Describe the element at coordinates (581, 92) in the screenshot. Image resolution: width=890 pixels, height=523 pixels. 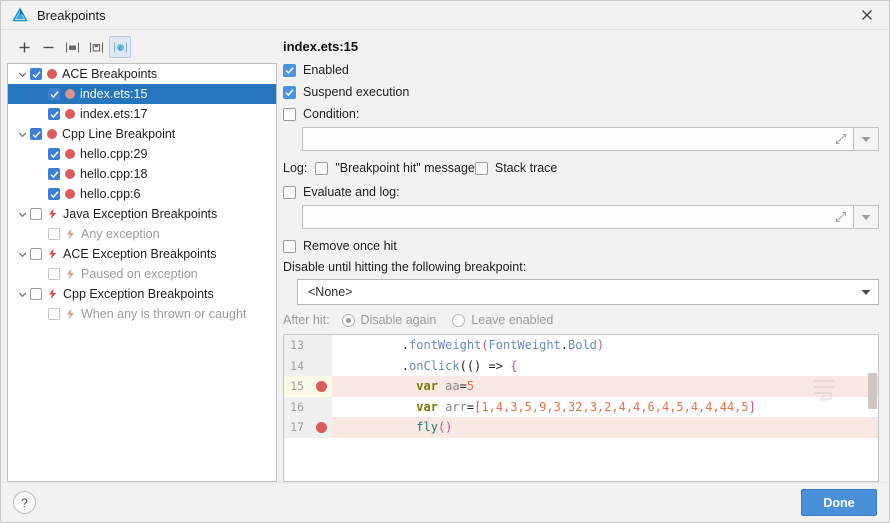
I see `suspend-execution-row: Suspend execution` at that location.